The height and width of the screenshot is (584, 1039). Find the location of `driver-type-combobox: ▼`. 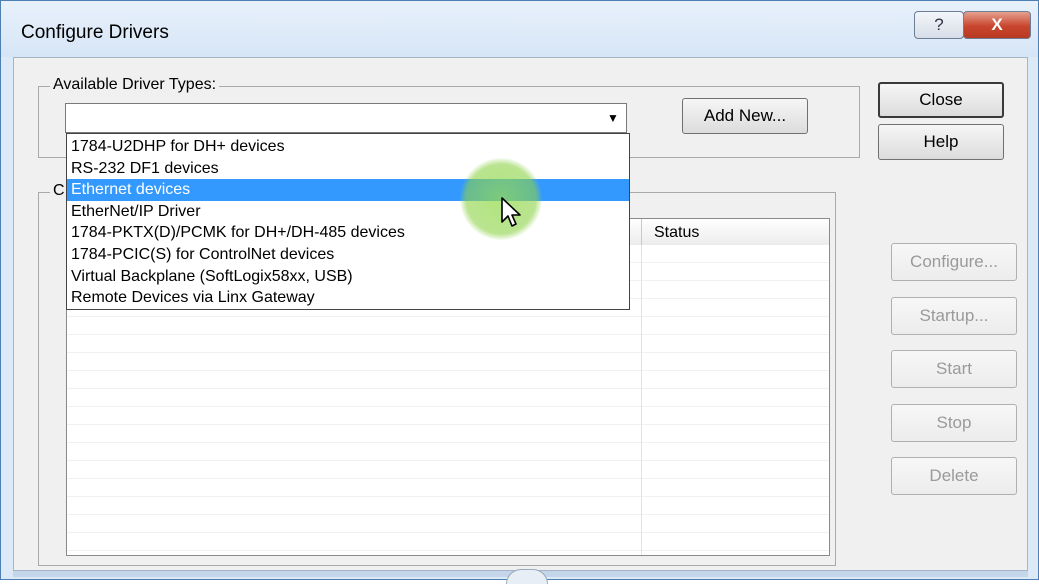

driver-type-combobox: ▼ is located at coordinates (346, 118).